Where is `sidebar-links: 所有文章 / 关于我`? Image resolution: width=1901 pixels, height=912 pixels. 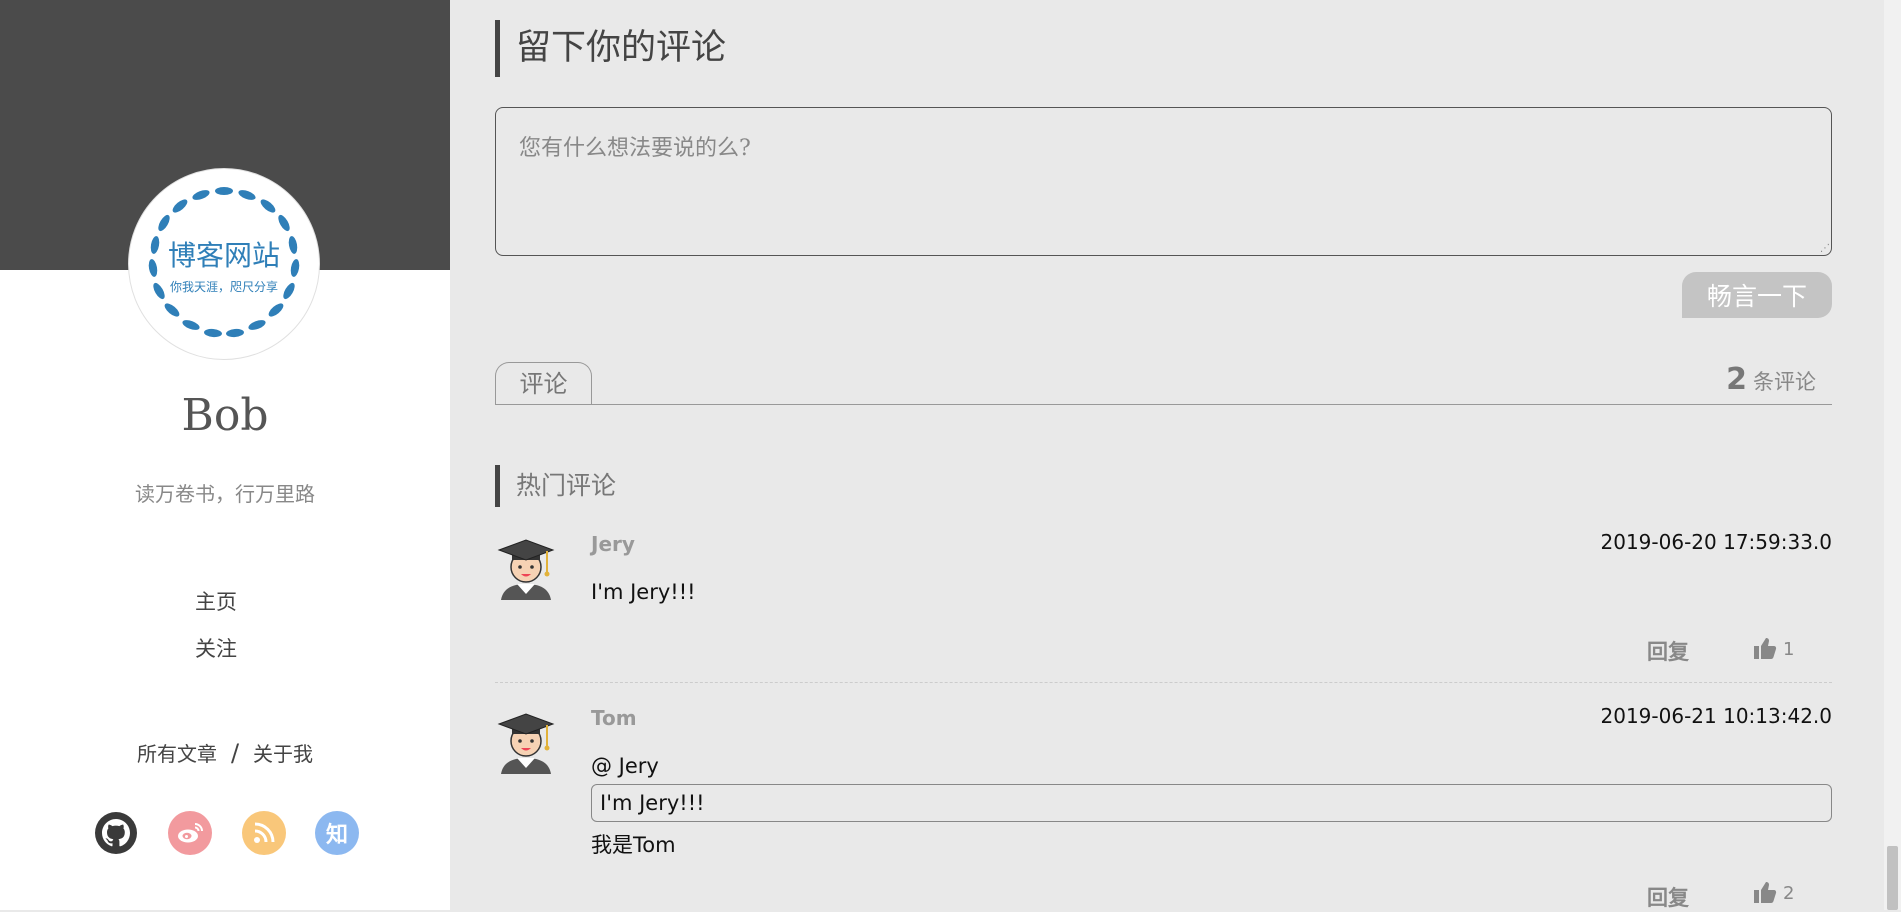 sidebar-links: 所有文章 / 关于我 is located at coordinates (225, 752).